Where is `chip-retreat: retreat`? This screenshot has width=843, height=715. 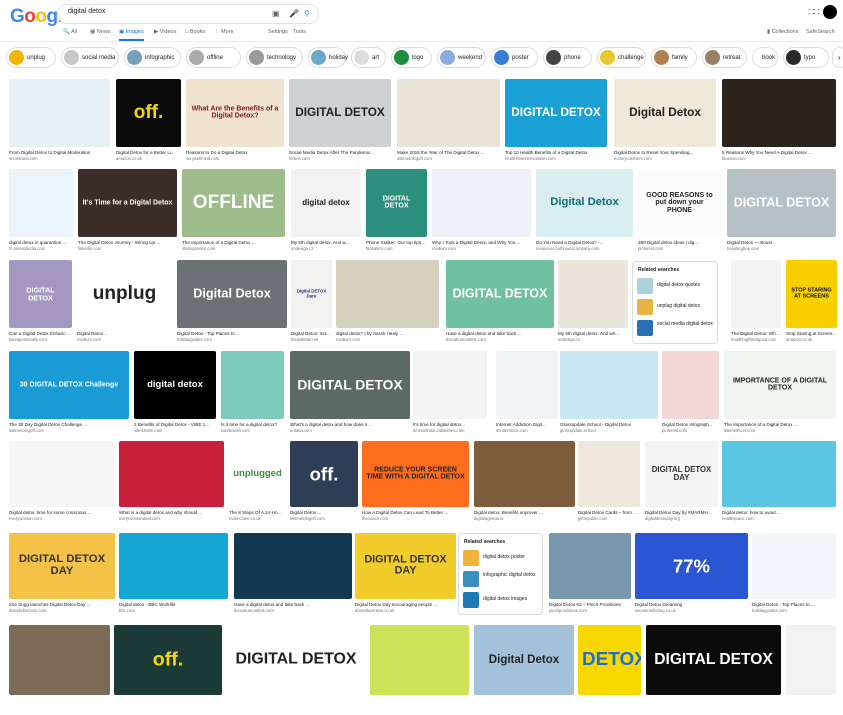
chip-retreat: retreat is located at coordinates (724, 57).